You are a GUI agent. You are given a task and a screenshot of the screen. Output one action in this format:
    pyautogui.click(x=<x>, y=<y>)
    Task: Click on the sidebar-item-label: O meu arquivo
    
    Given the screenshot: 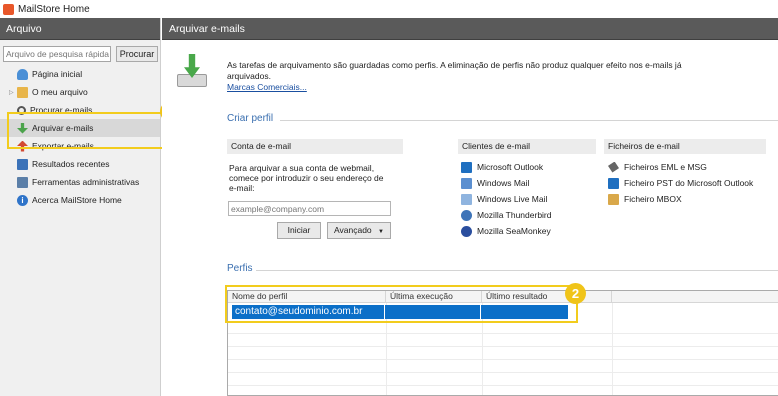 What is the action you would take?
    pyautogui.click(x=60, y=92)
    